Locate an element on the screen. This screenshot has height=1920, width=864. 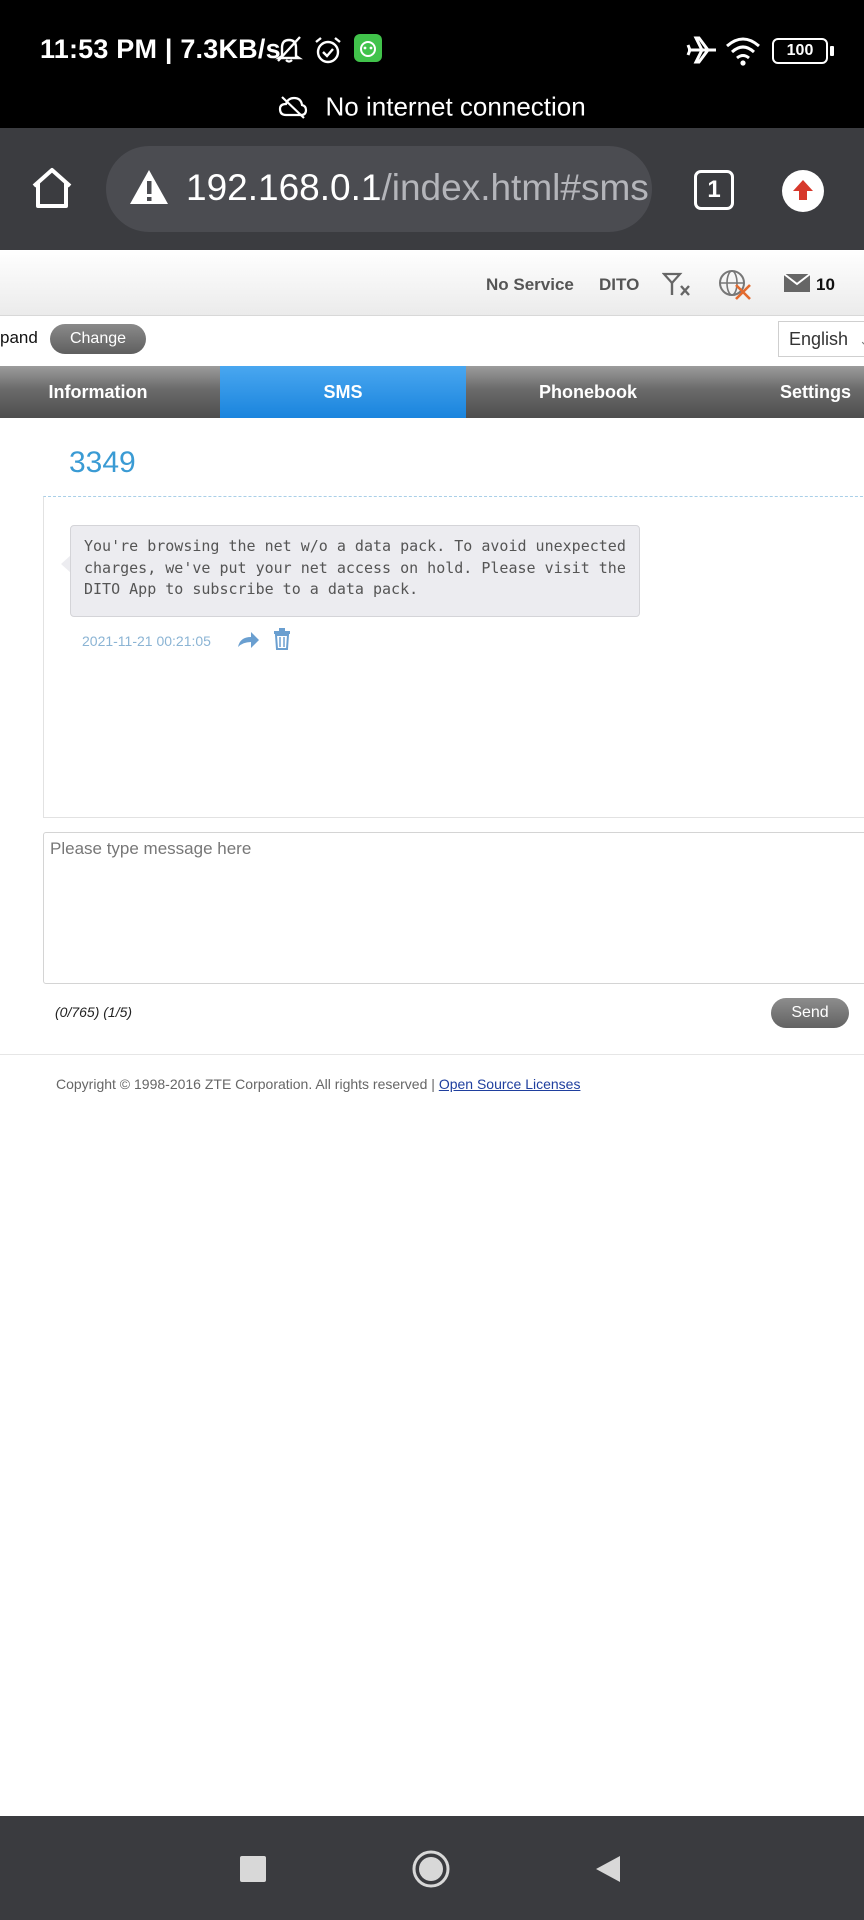
url-text: 192.168.0.1/index.html#sms is located at coordinates (417, 188).